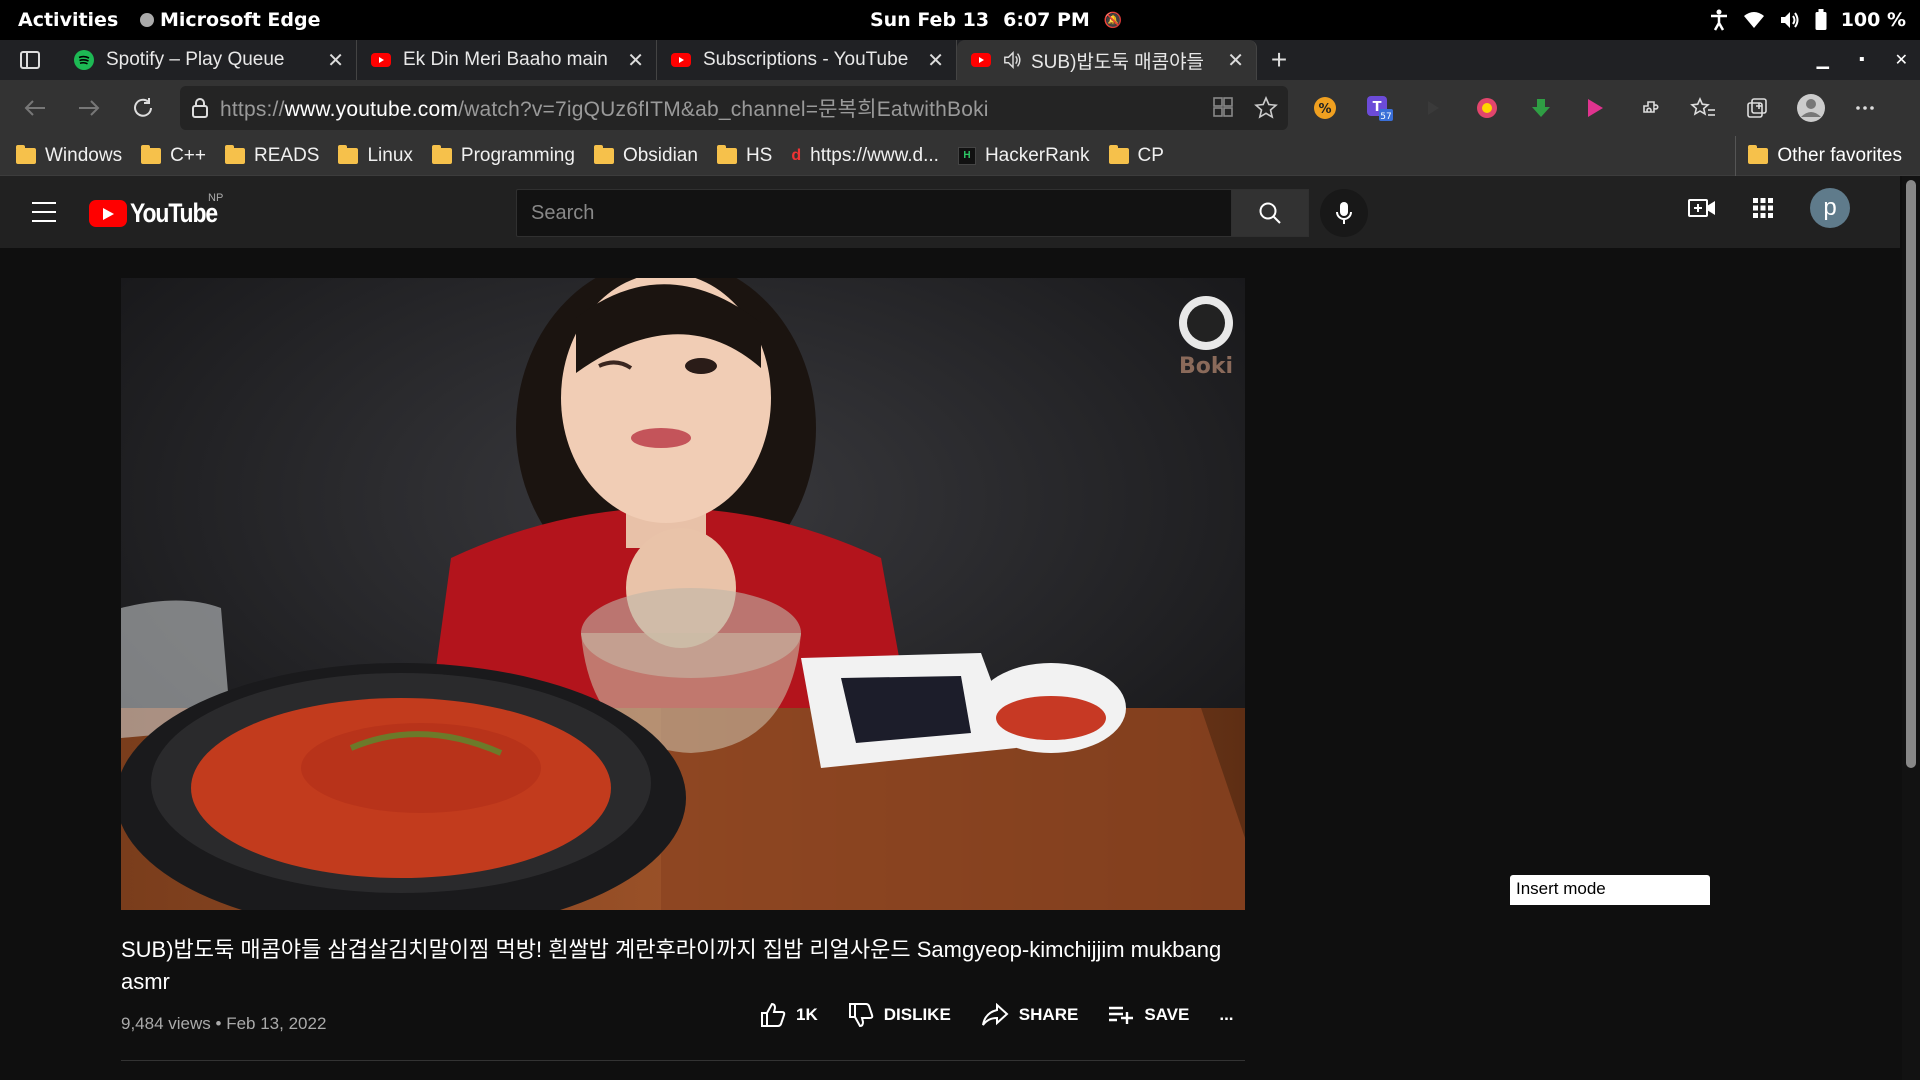 This screenshot has height=1080, width=1920. I want to click on tab-active-video: SUB)밥도둑 매콤야들 ✕, so click(1107, 60).